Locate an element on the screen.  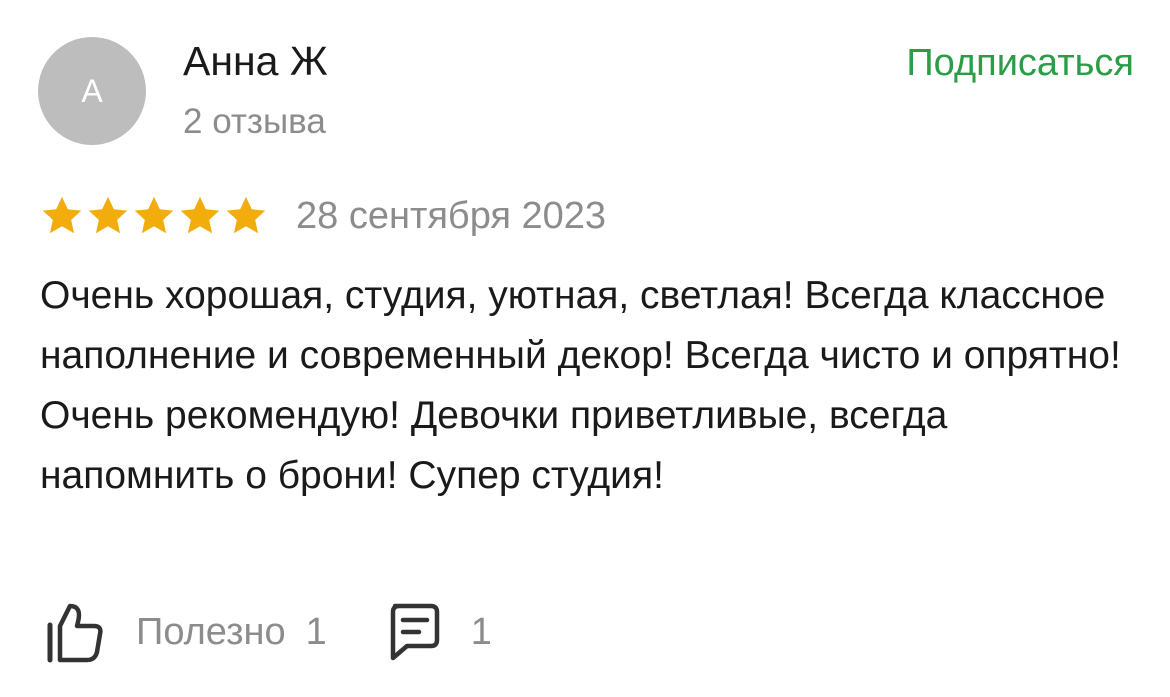
author-reviews-count: 2 отзыва is located at coordinates (254, 121).